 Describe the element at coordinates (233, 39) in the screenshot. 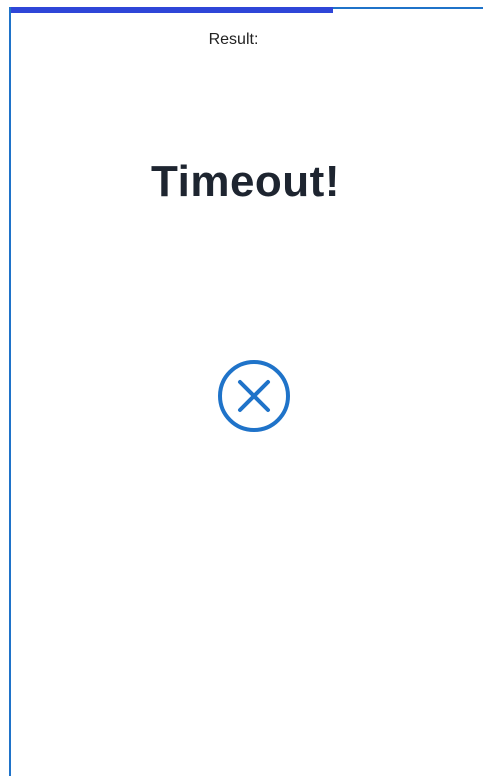

I see `result-label: Result:` at that location.